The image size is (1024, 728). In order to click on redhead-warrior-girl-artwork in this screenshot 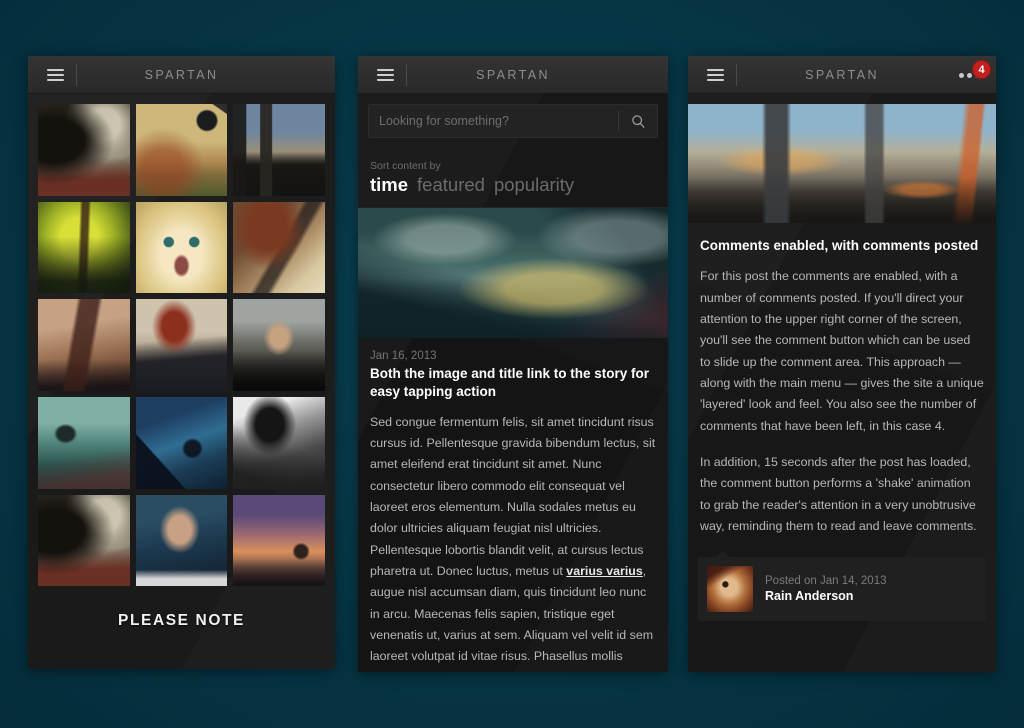, I will do `click(279, 247)`.